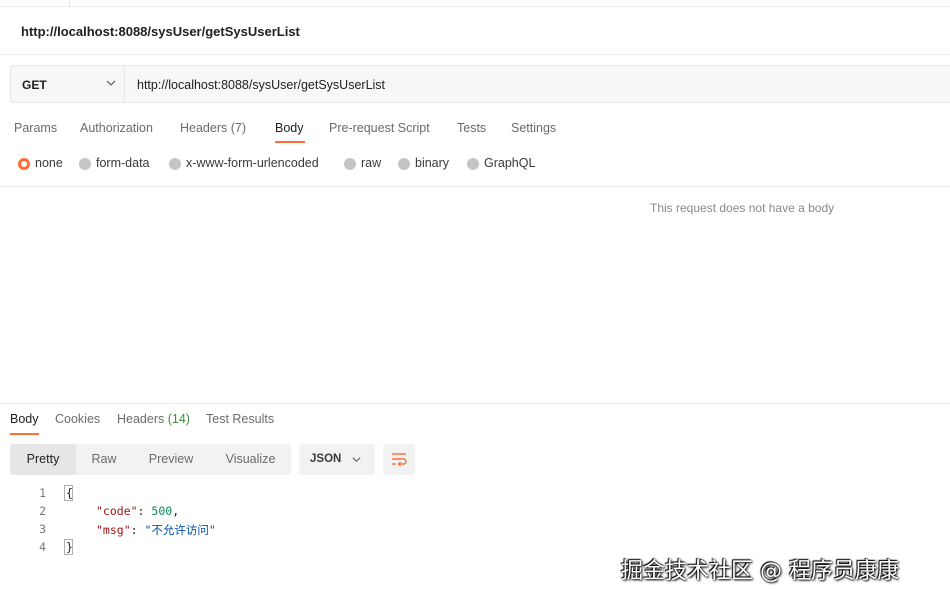 The image size is (950, 601). I want to click on response-tab-body: Body, so click(24, 419).